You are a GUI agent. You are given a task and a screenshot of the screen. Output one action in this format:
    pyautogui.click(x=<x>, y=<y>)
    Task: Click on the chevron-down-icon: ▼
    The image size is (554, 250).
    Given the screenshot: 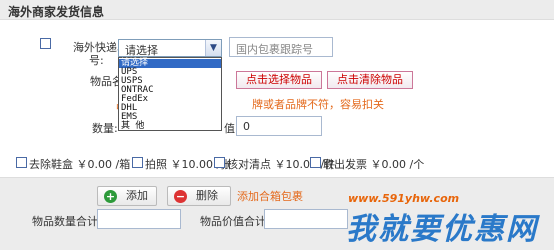 What is the action you would take?
    pyautogui.click(x=213, y=48)
    